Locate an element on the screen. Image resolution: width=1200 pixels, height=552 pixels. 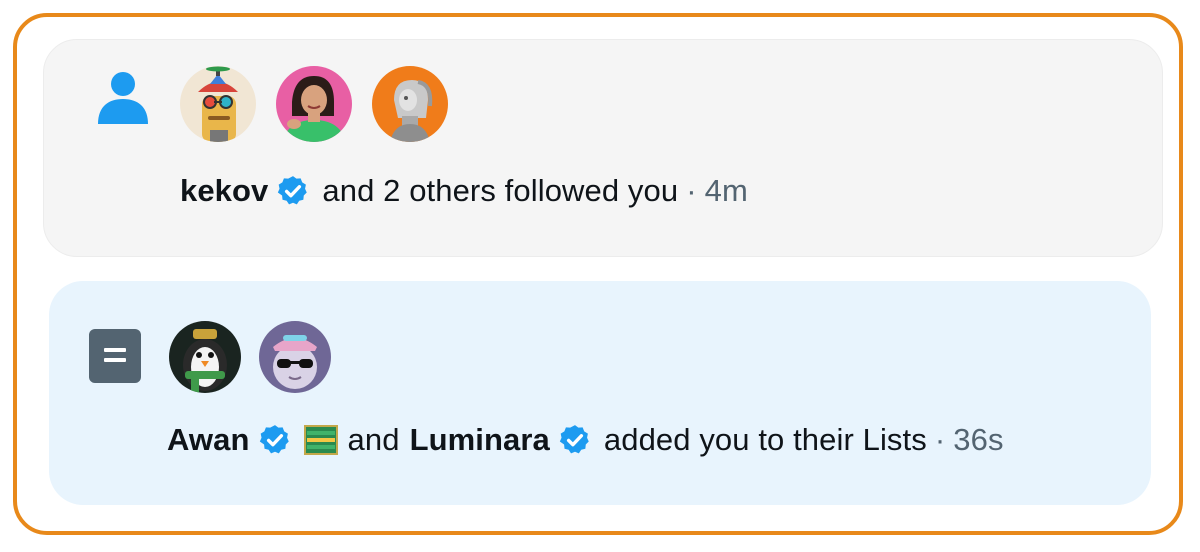
first-adder-name: Awan is located at coordinates (208, 440).